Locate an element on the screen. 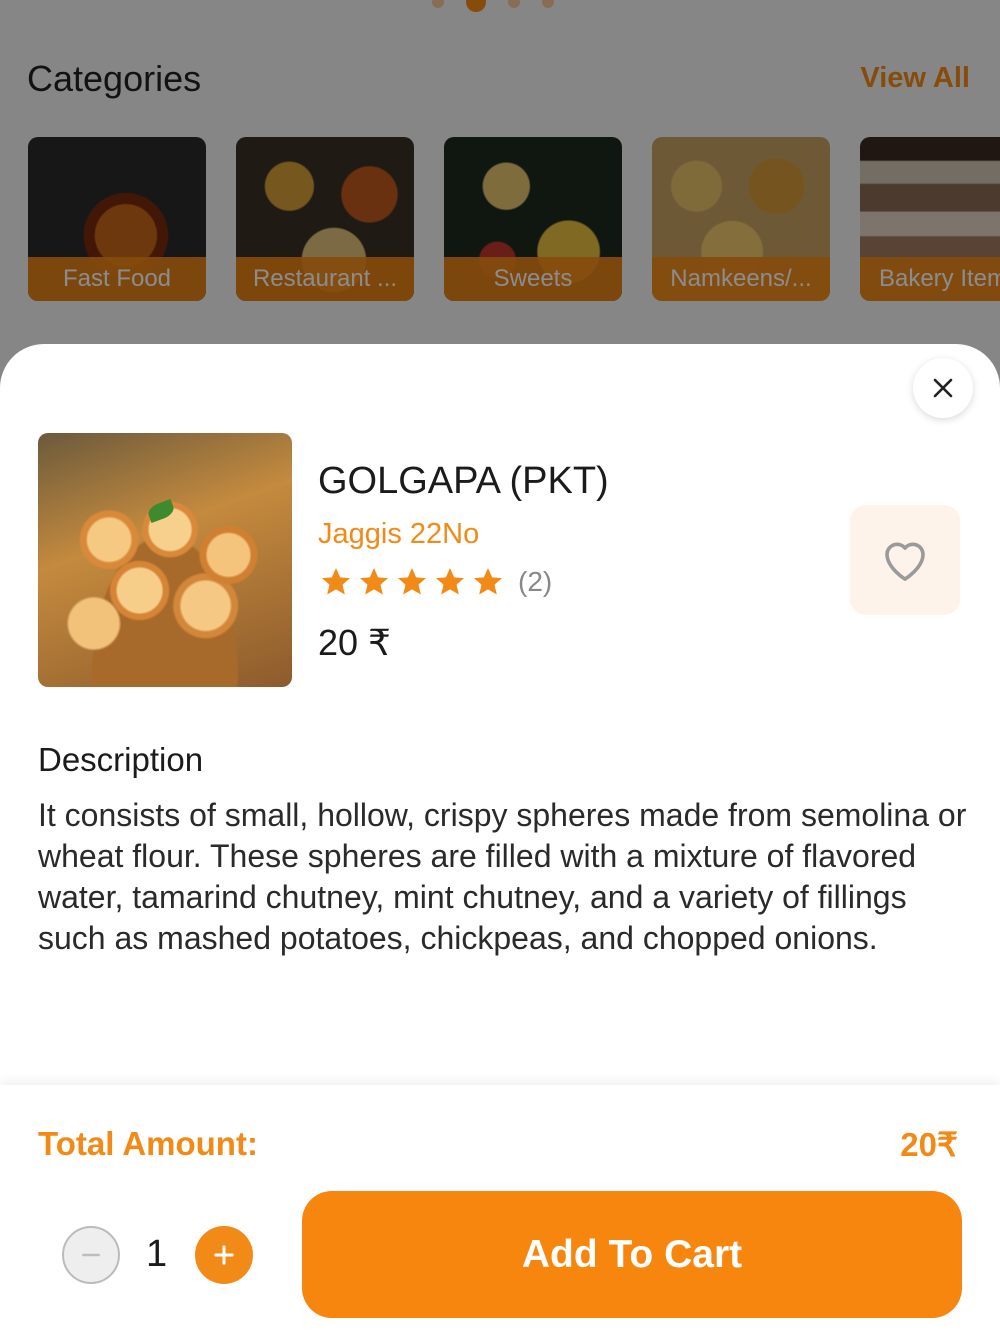 Image resolution: width=1000 pixels, height=1334 pixels. rating: (2) is located at coordinates (436, 582).